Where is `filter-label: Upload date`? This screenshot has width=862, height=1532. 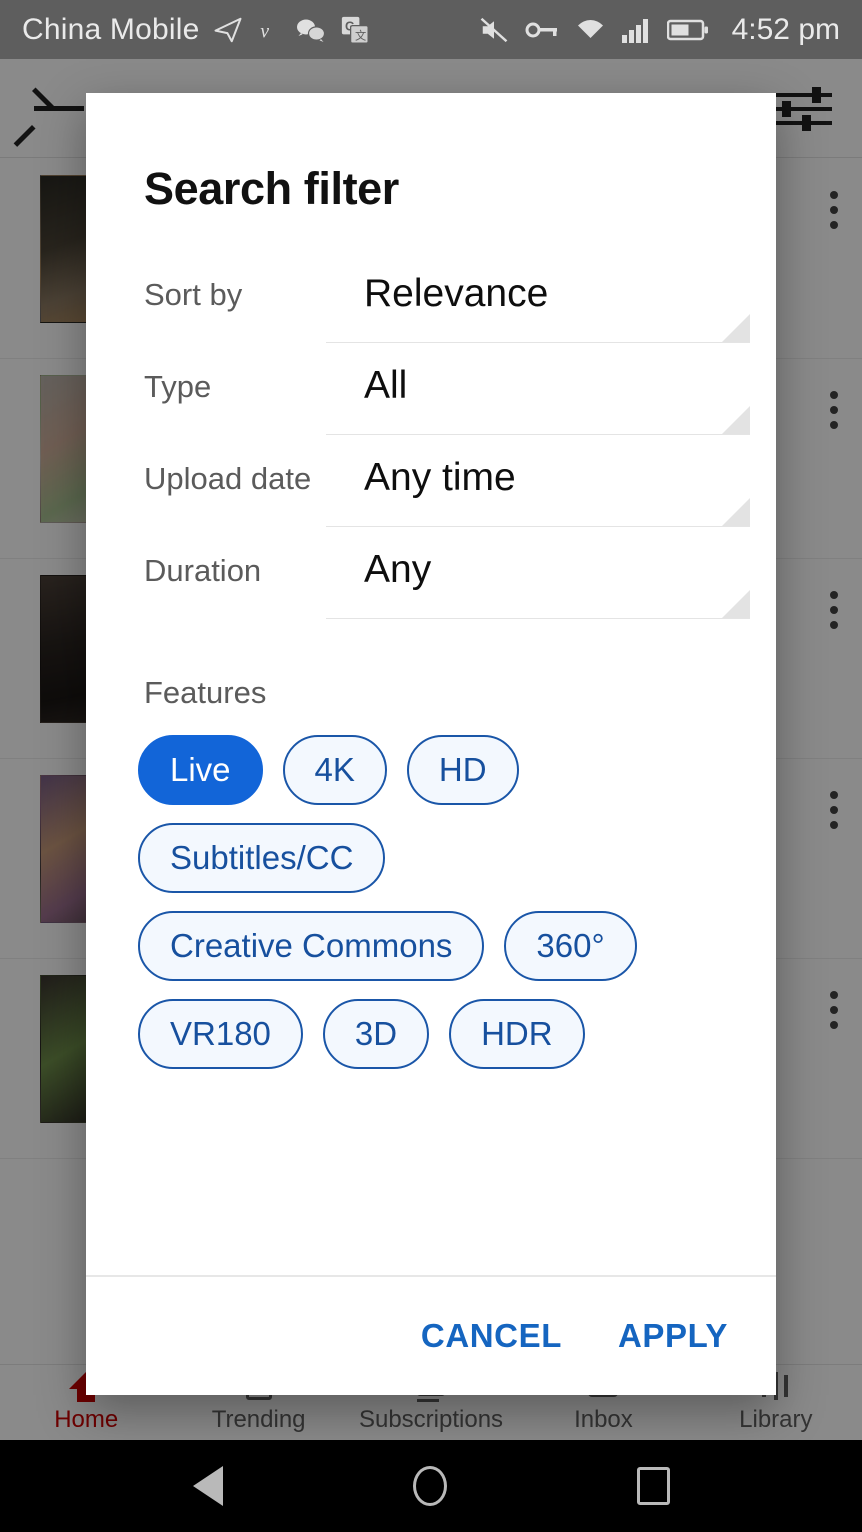 filter-label: Upload date is located at coordinates (228, 478).